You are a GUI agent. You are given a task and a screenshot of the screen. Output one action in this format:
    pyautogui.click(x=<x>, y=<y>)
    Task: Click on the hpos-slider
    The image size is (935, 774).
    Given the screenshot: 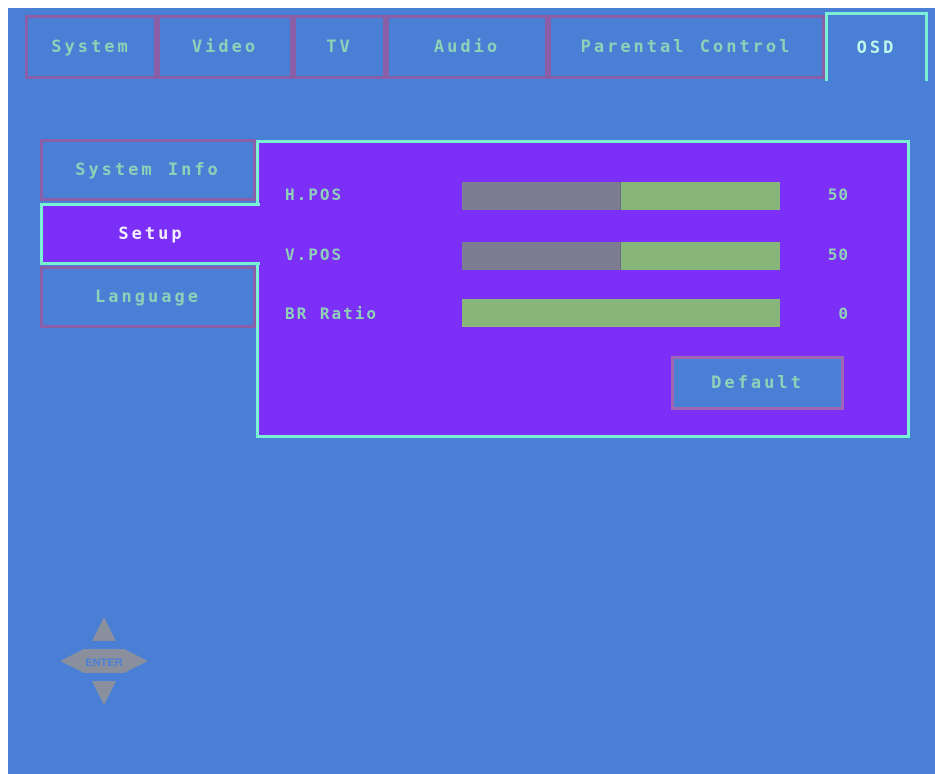 What is the action you would take?
    pyautogui.click(x=621, y=196)
    